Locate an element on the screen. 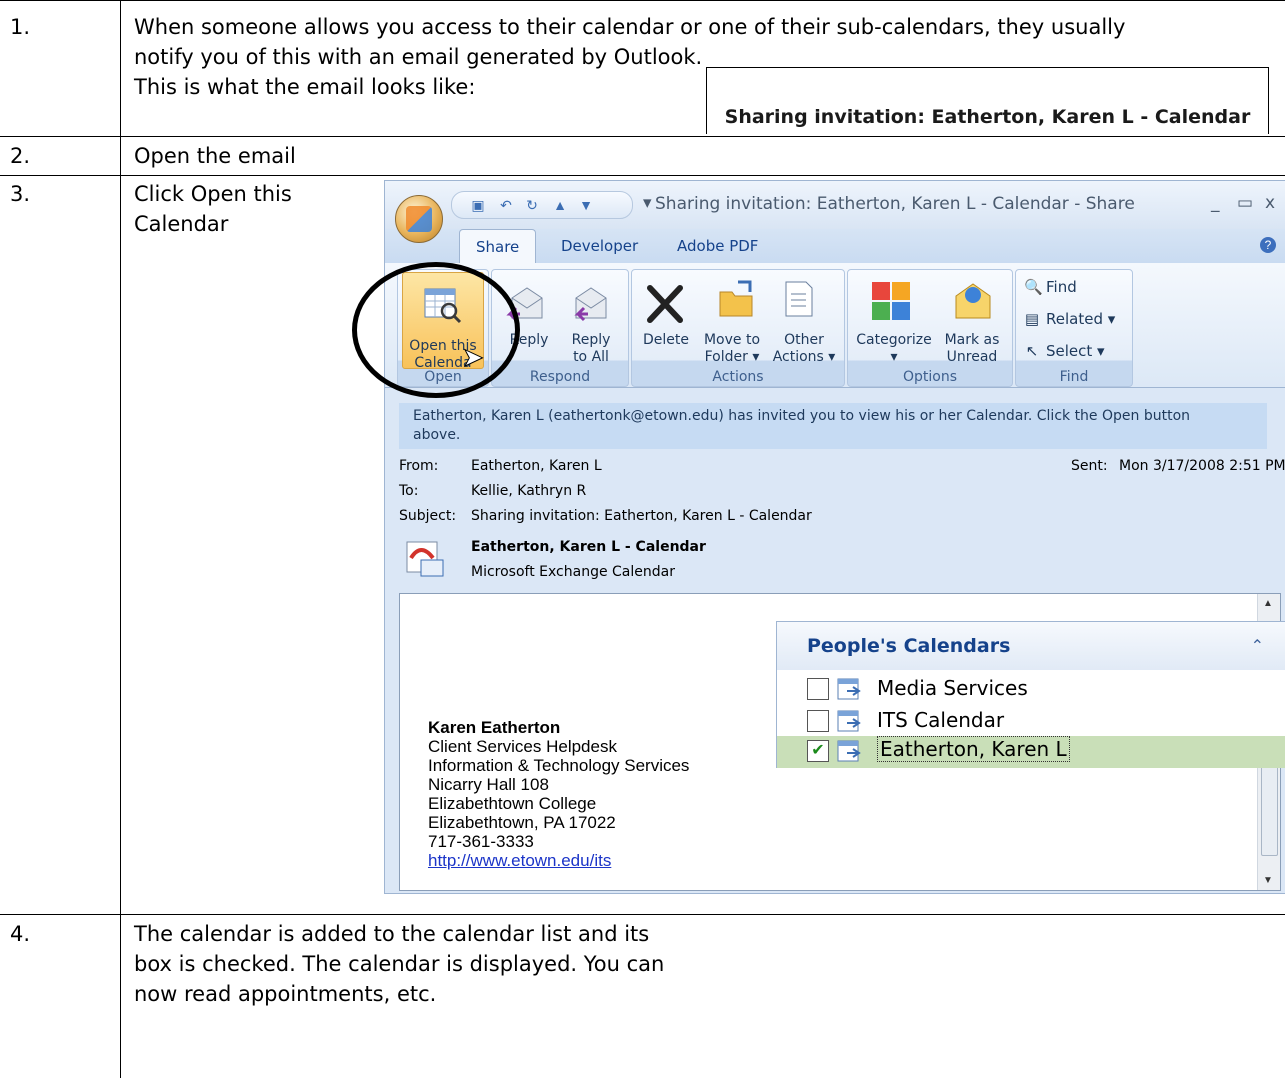  to-value: Kellie, Kathryn R is located at coordinates (529, 491).